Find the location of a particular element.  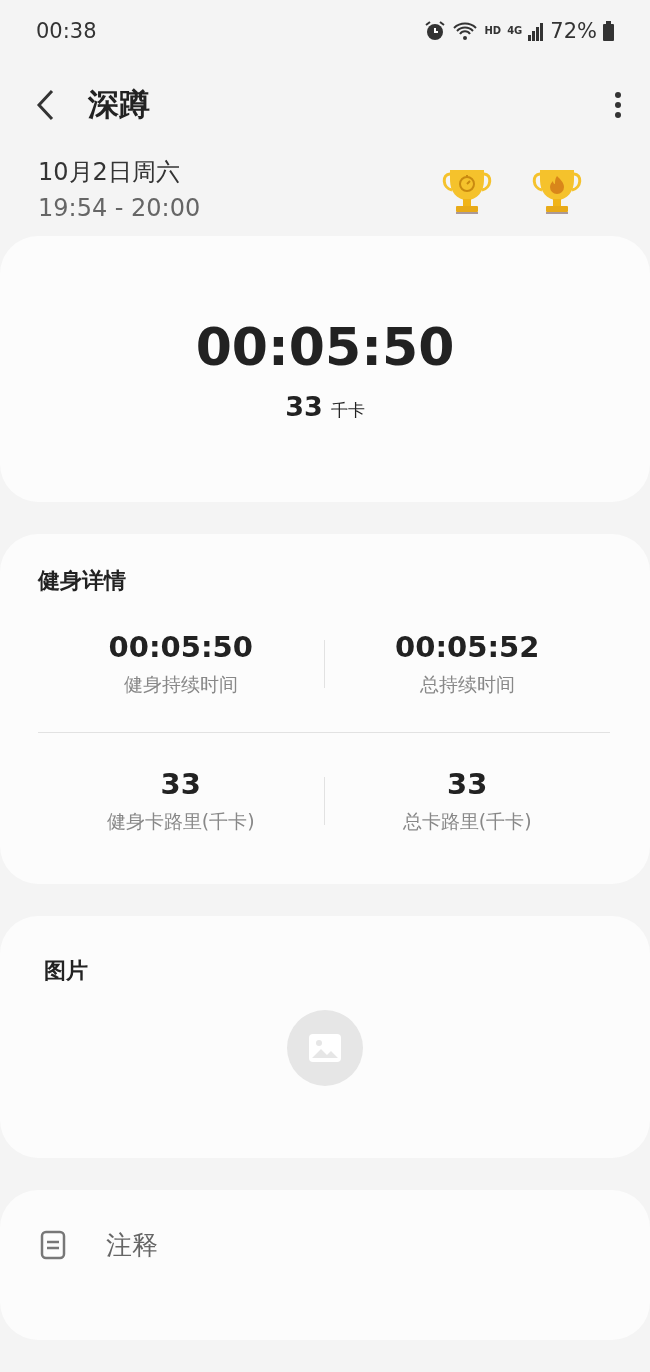

battery-percent: 72% is located at coordinates (573, 30).